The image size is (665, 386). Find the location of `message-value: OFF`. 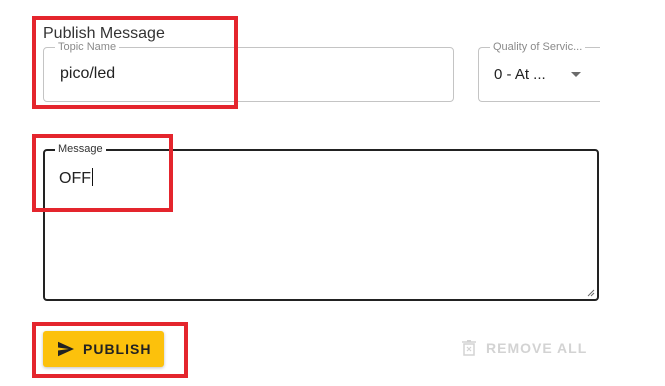

message-value: OFF is located at coordinates (75, 178).